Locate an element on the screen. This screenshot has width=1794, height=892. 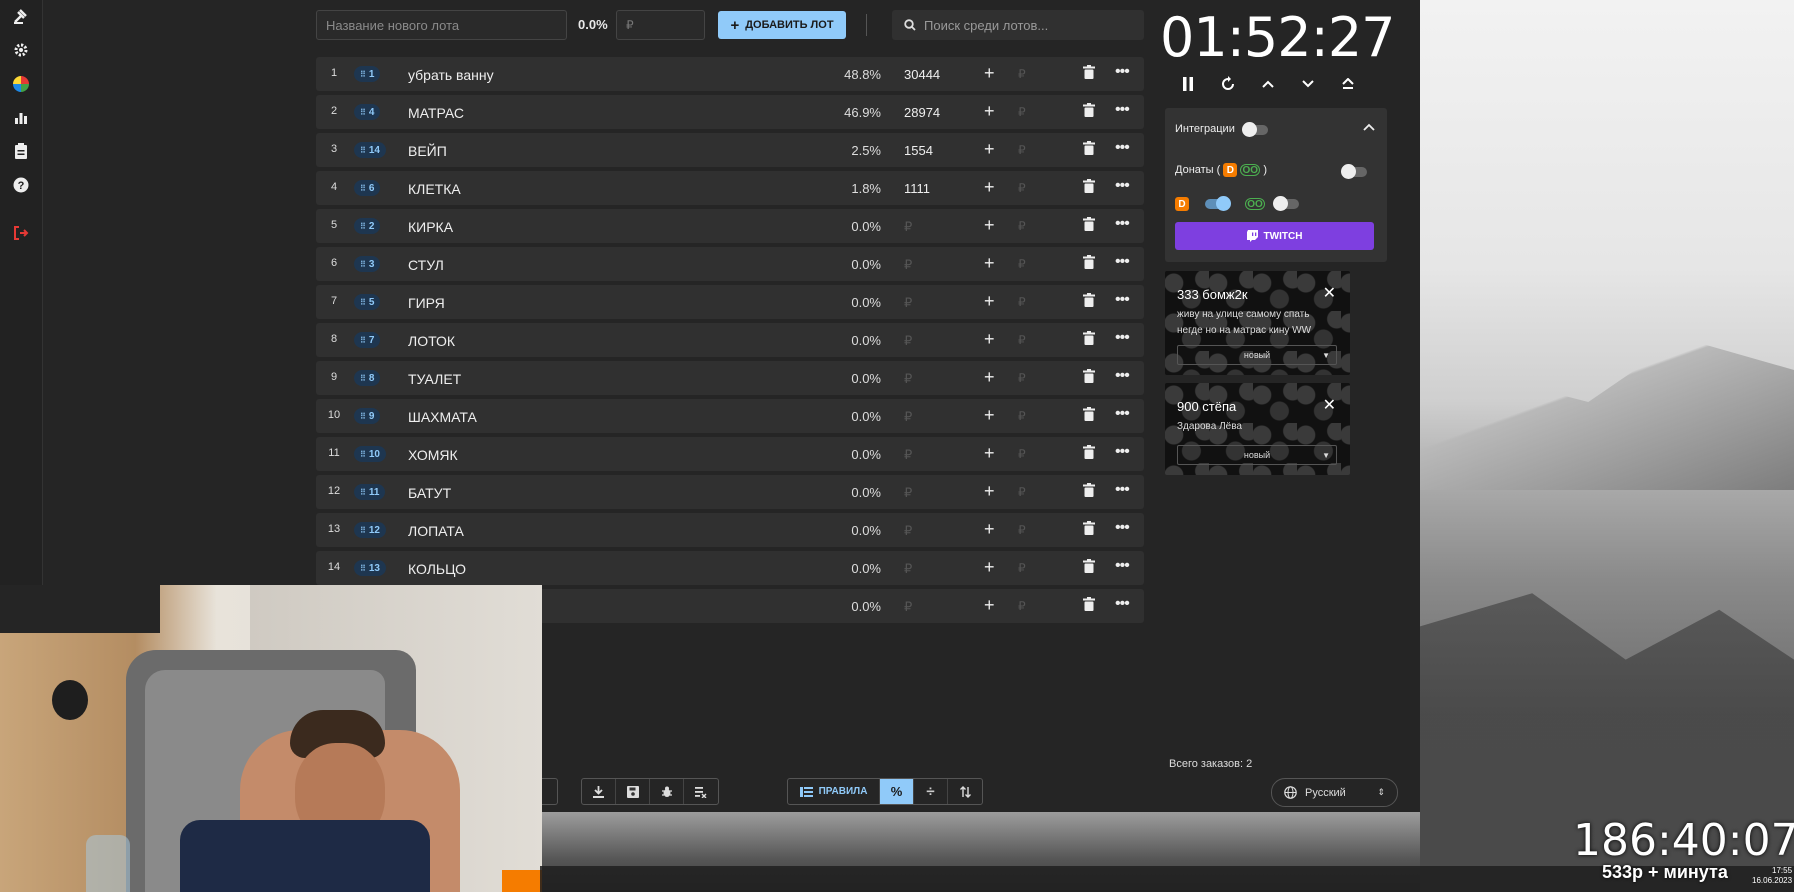
lot-id-badge: ⠿ 12 is located at coordinates (370, 530).